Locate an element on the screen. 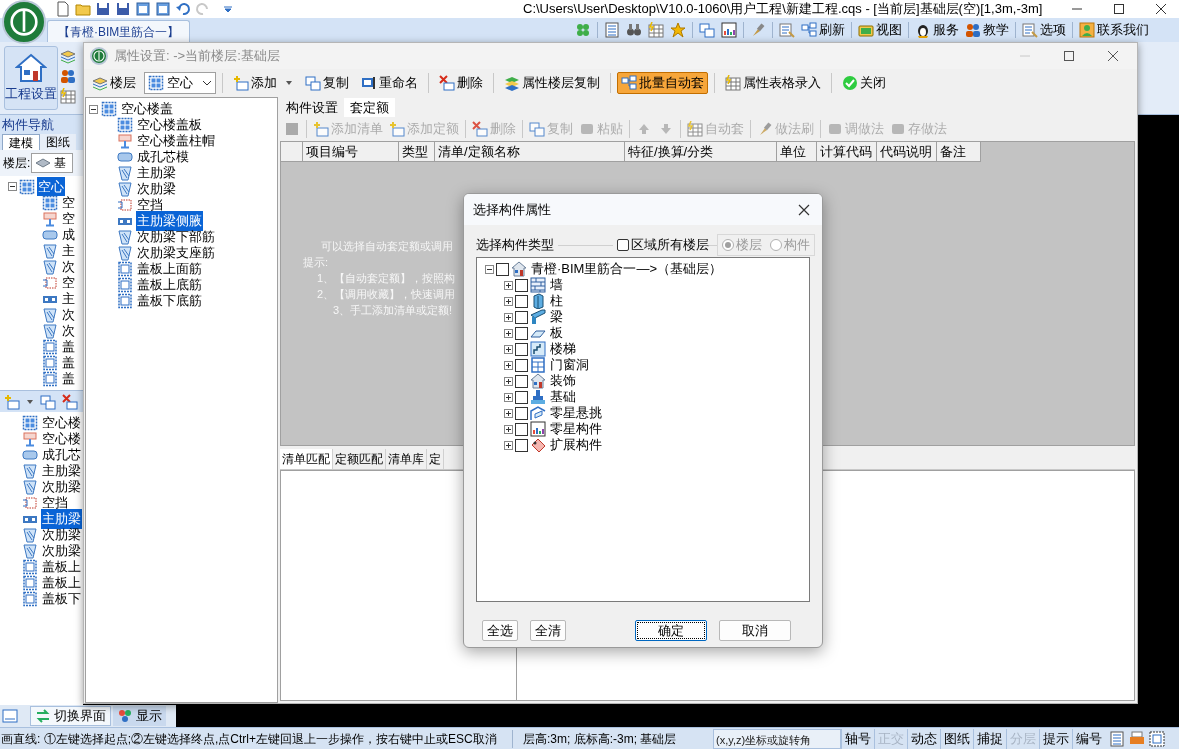 This screenshot has width=1179, height=749. people-icon is located at coordinates (68, 76).